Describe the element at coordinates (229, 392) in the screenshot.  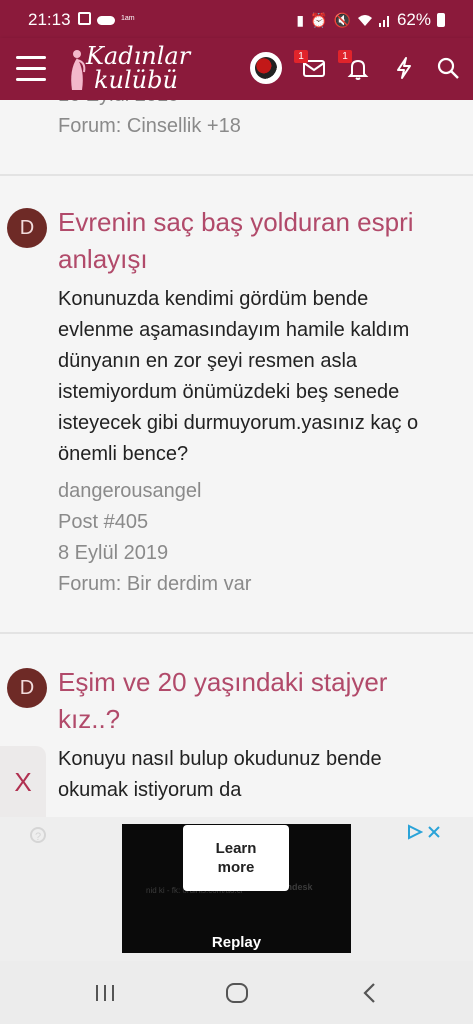
I see `snippet-line: istemiyordum önümüzdeki beş senede` at that location.